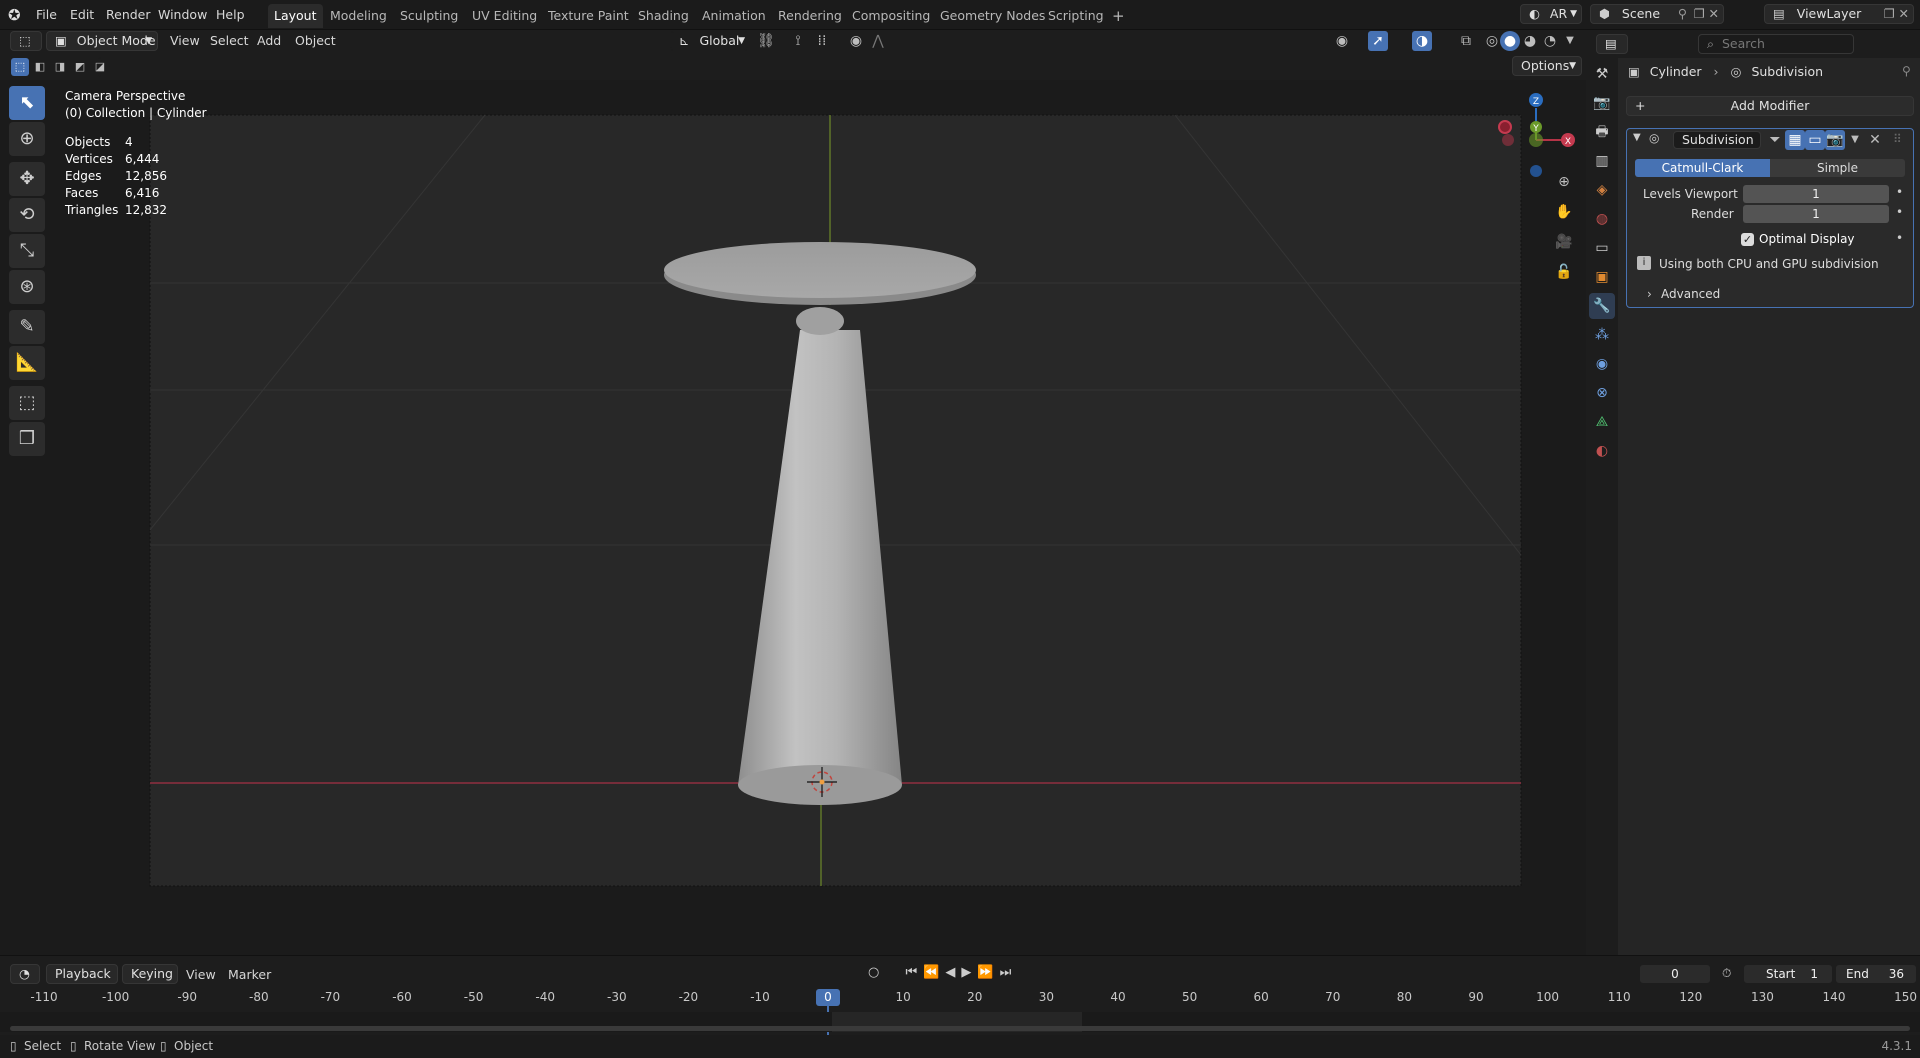 The width and height of the screenshot is (1920, 1058). What do you see at coordinates (1675, 974) in the screenshot?
I see `current-frame-field: 0` at bounding box center [1675, 974].